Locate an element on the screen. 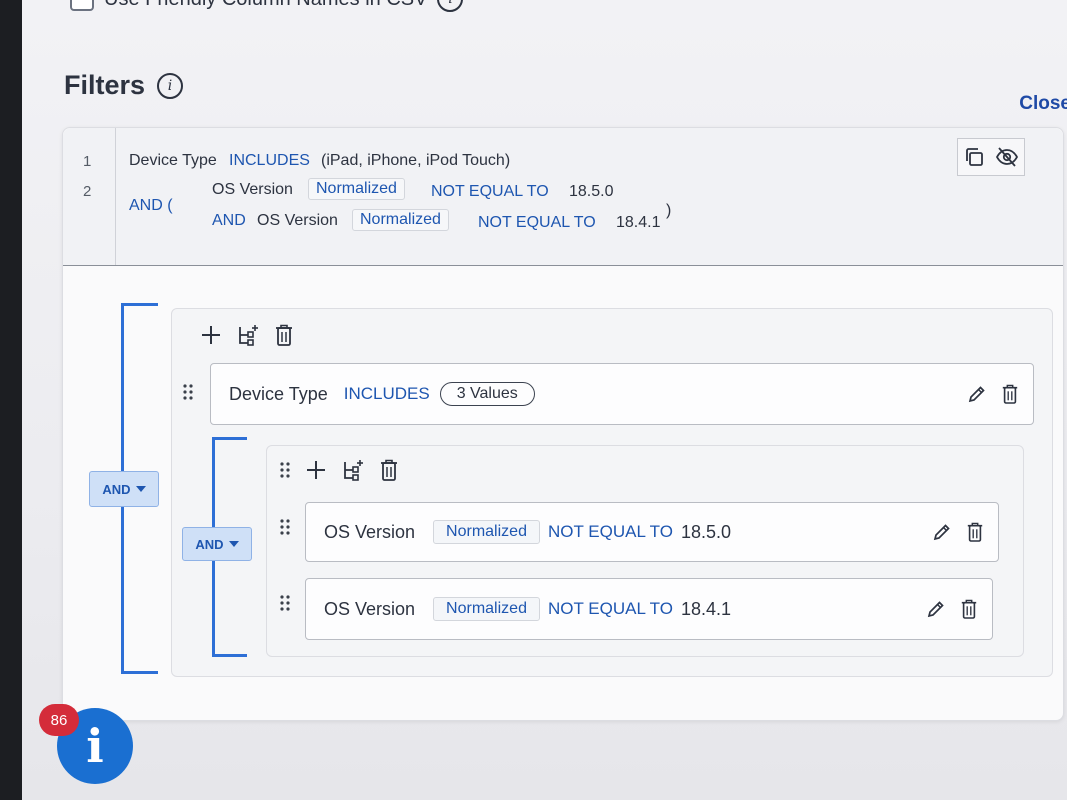  summary-row1-field: OS Version is located at coordinates (252, 189).